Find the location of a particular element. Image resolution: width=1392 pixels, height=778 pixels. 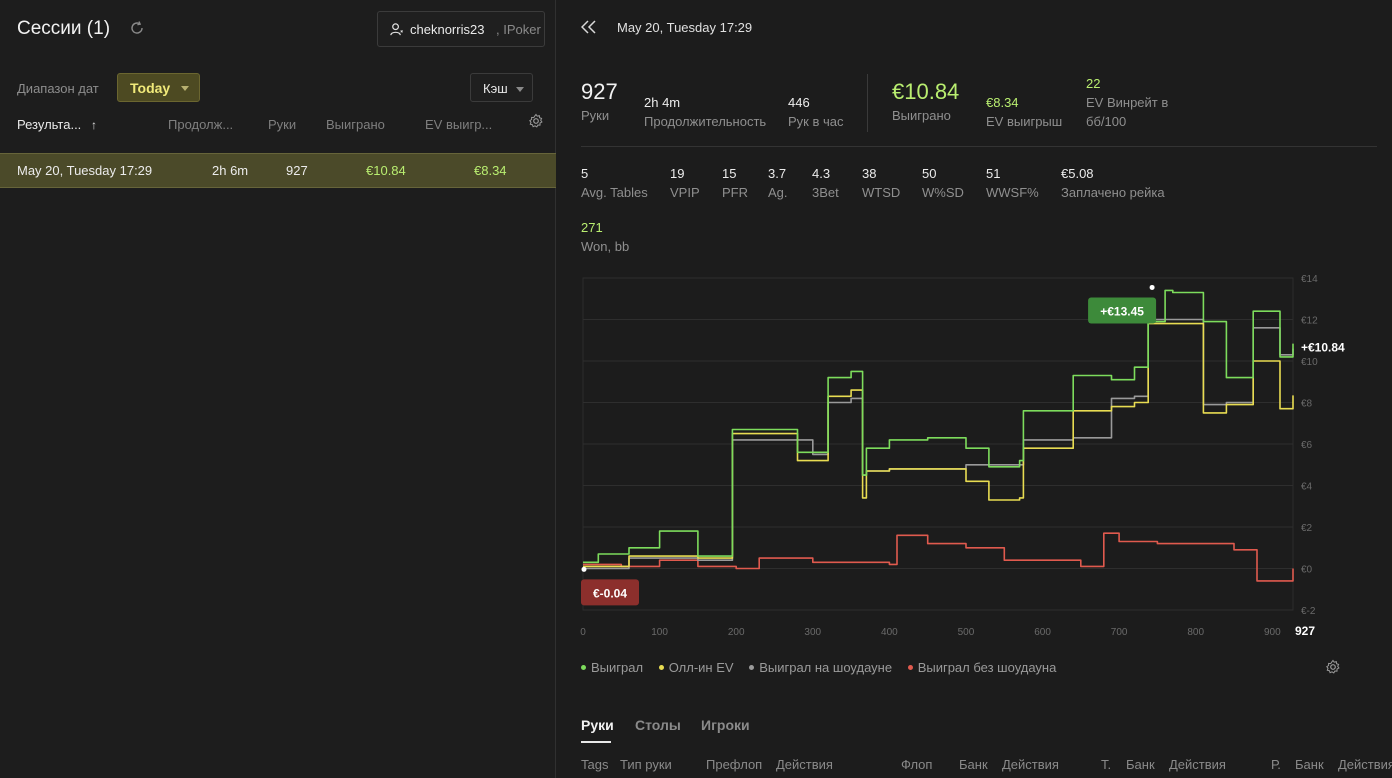

hands-column-preflop: Префлоп is located at coordinates (734, 764).